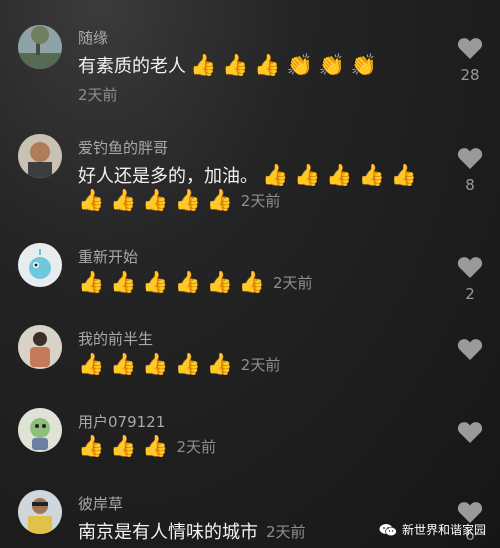  I want to click on username: 我的前半生, so click(115, 338).